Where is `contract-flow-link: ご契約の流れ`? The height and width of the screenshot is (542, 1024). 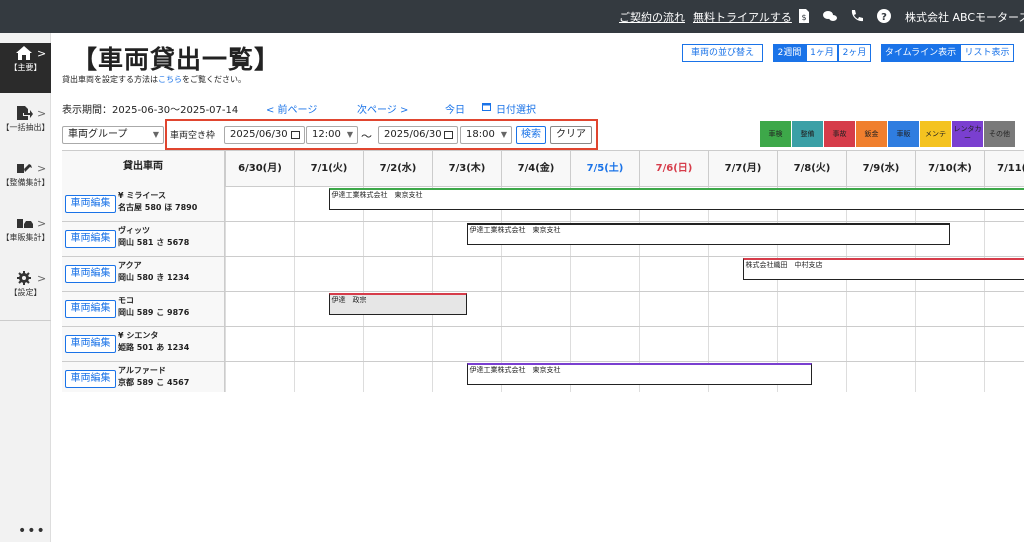 contract-flow-link: ご契約の流れ is located at coordinates (652, 17).